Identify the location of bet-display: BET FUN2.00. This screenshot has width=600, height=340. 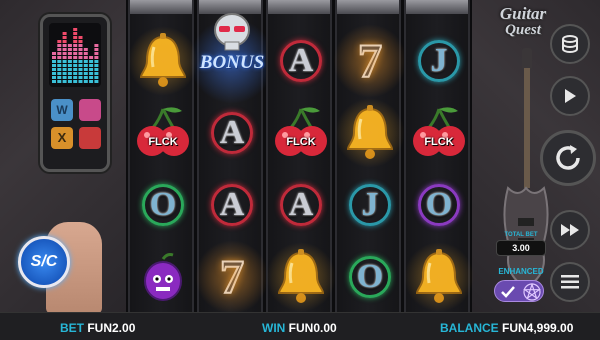
(97, 328).